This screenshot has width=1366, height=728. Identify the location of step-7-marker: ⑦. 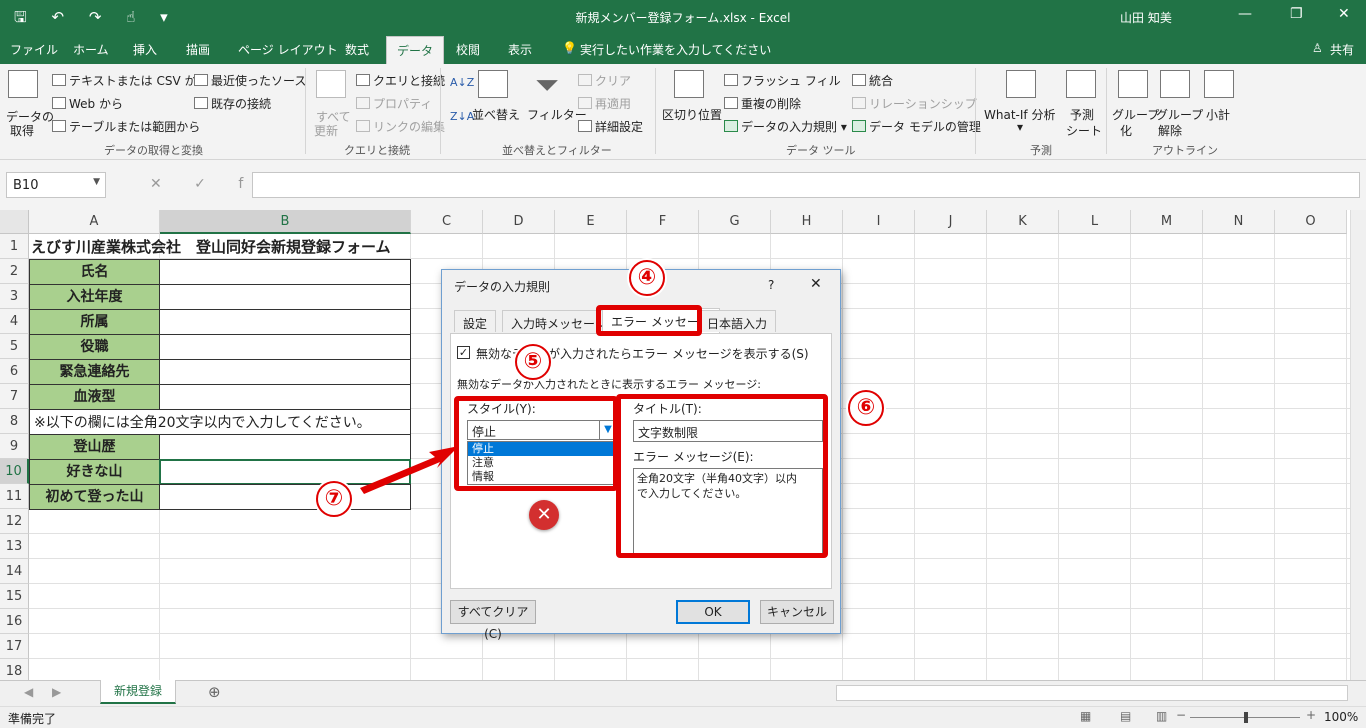
(334, 499).